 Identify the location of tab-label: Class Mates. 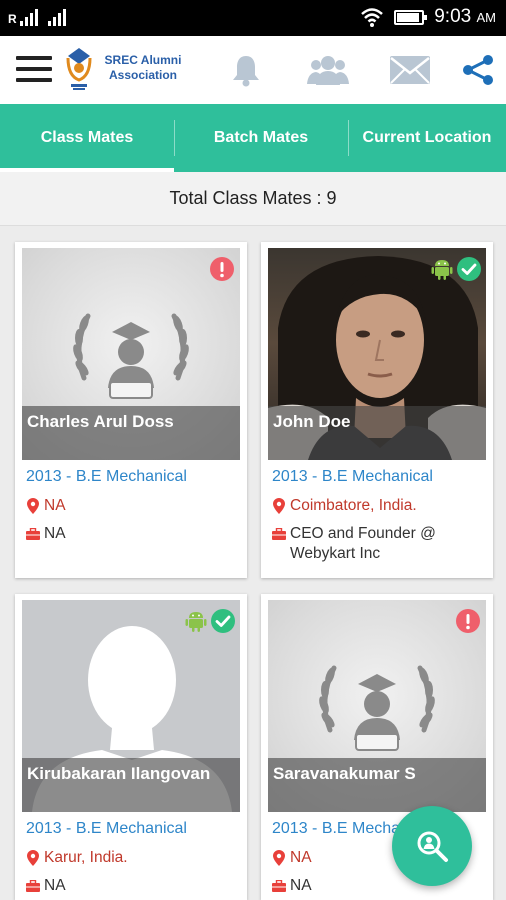
(87, 137).